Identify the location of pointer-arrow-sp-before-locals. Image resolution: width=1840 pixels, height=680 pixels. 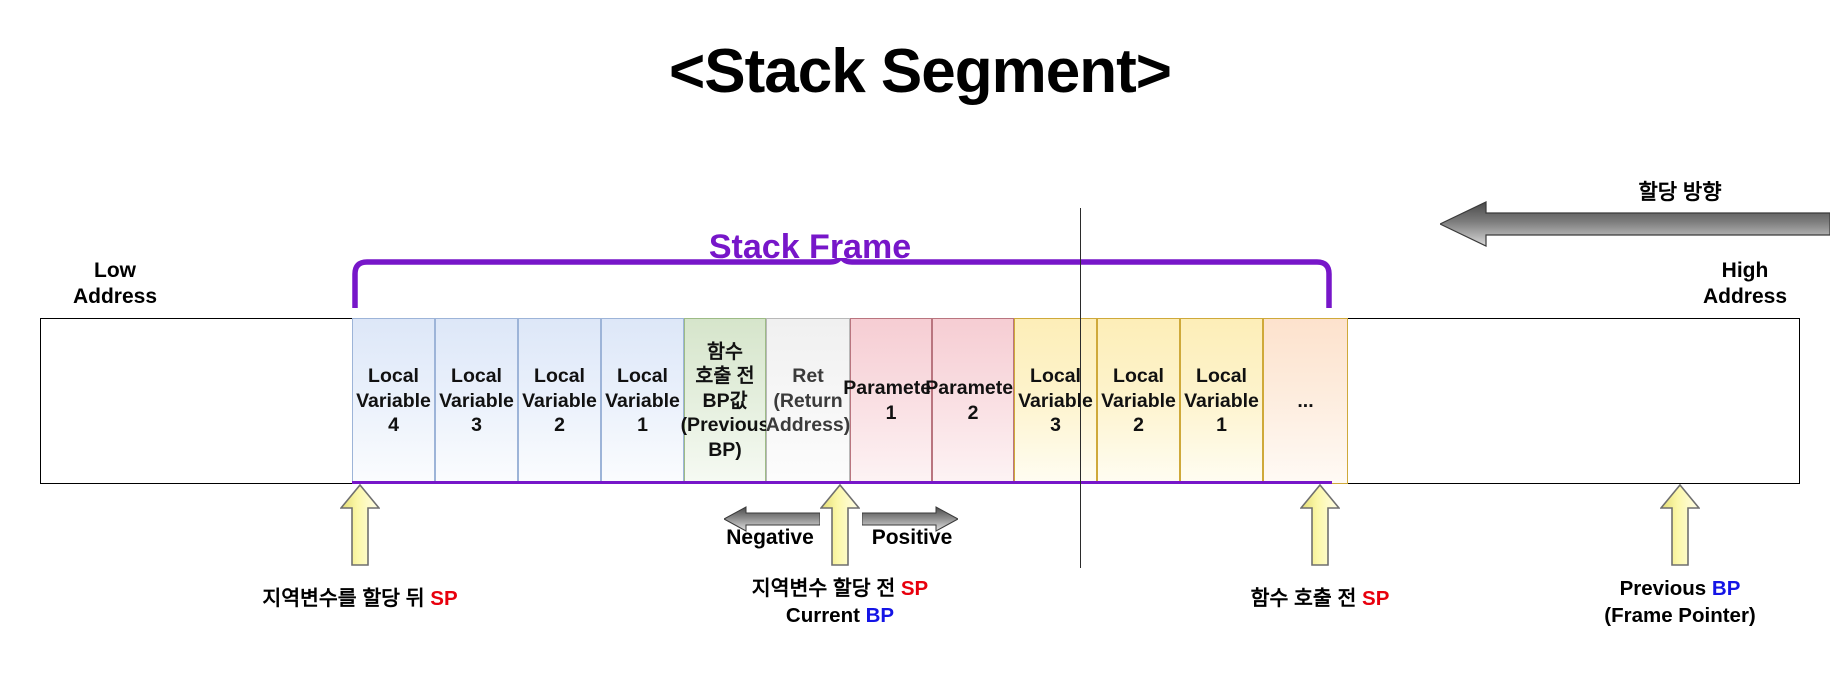
(840, 525).